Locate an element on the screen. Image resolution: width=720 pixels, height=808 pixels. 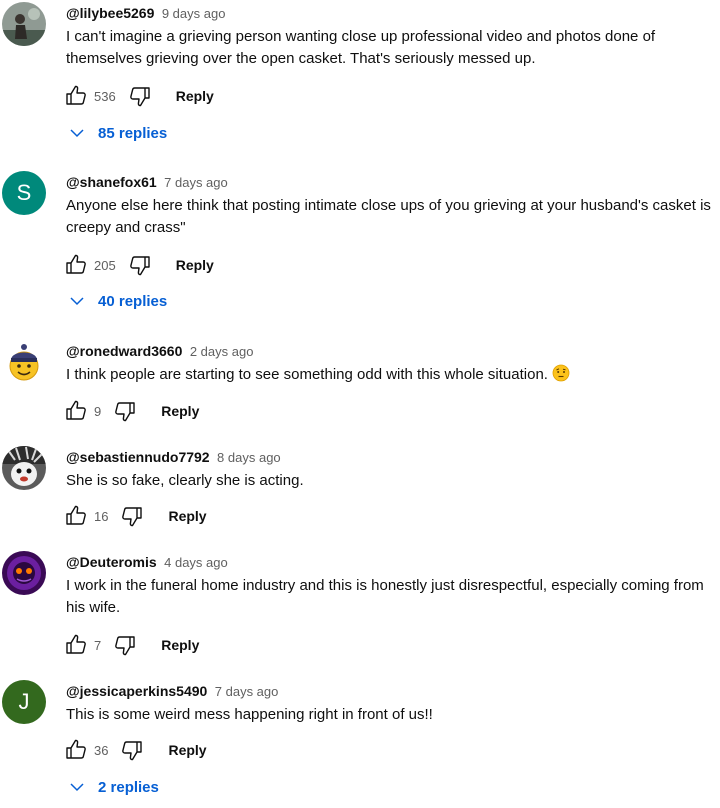
comment-header: @lilybee5269 9 days ago is located at coordinates (145, 13).